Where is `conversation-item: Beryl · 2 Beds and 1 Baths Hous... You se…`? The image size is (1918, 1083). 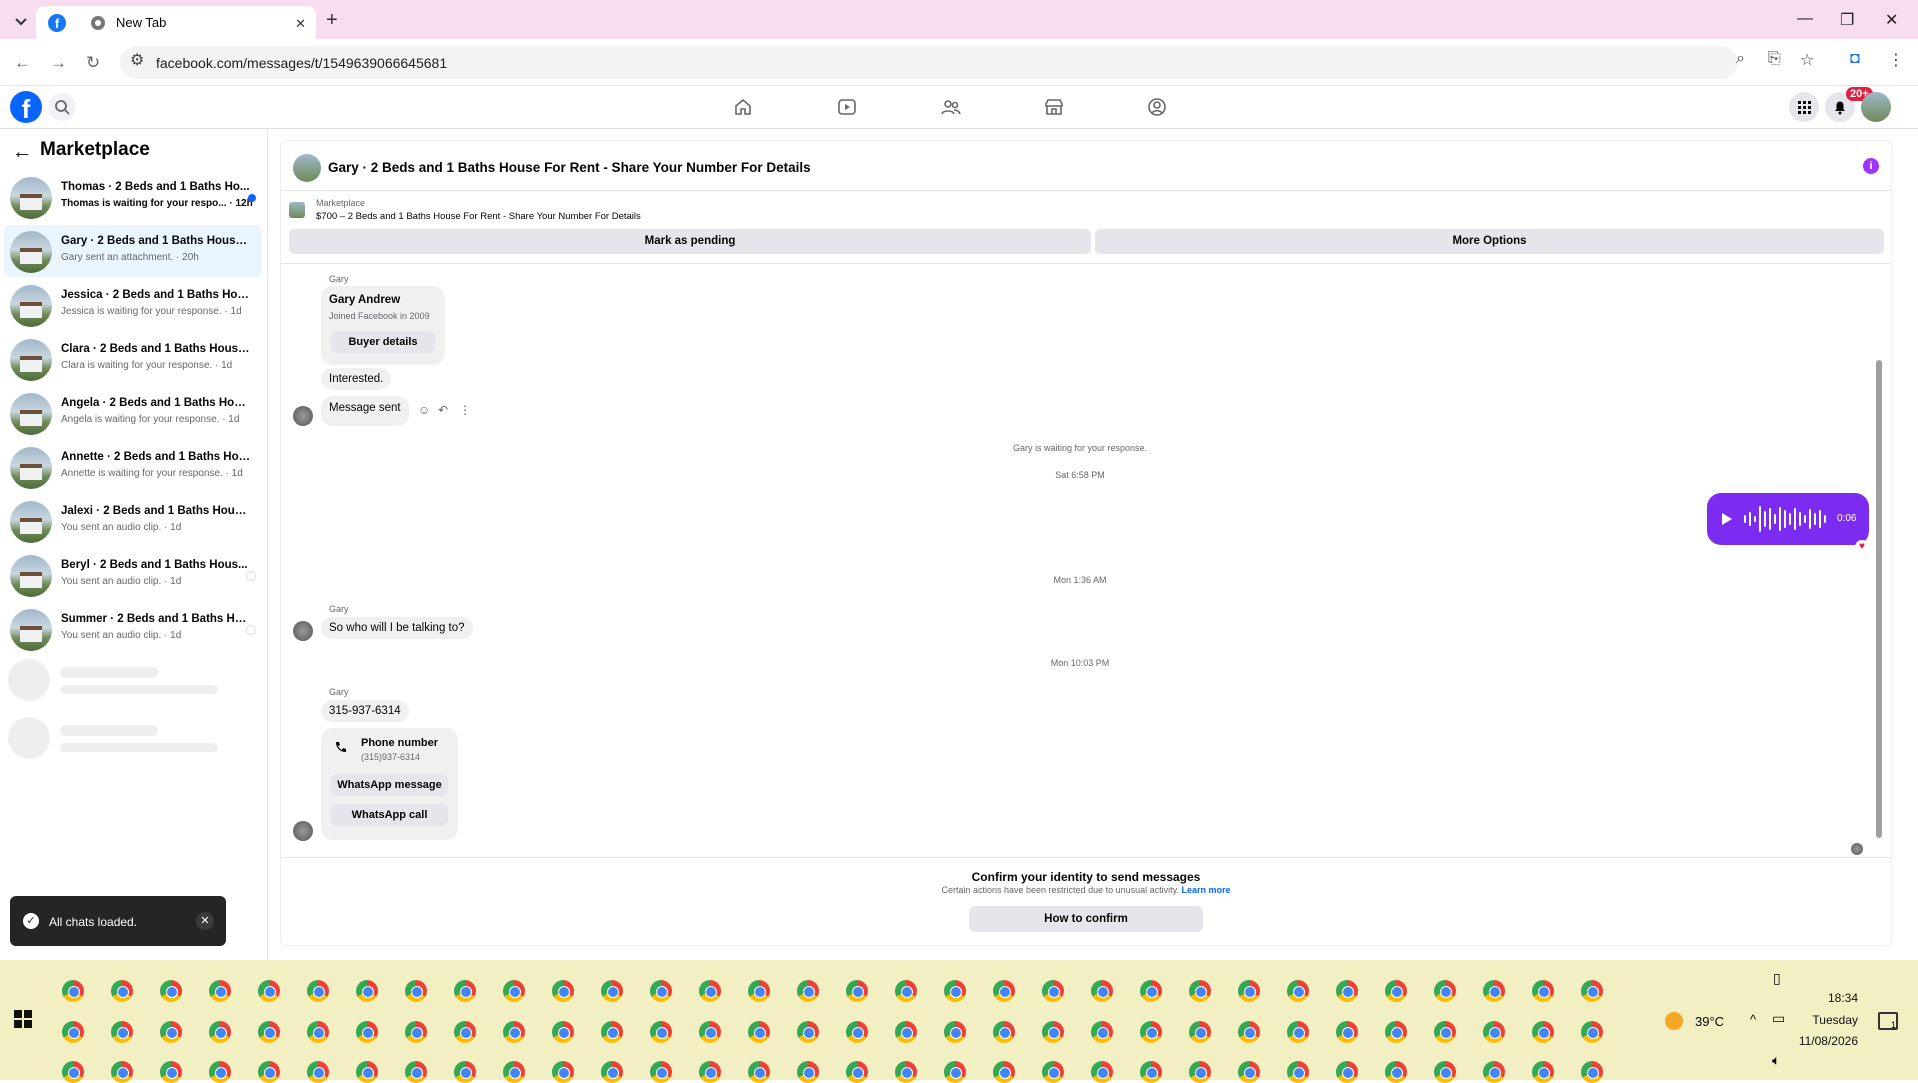
conversation-item: Beryl · 2 Beds and 1 Baths Hous... You se… is located at coordinates (133, 575).